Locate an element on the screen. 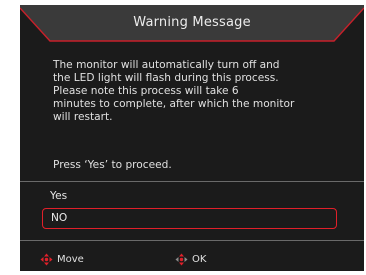  move-label: Move is located at coordinates (70, 259).